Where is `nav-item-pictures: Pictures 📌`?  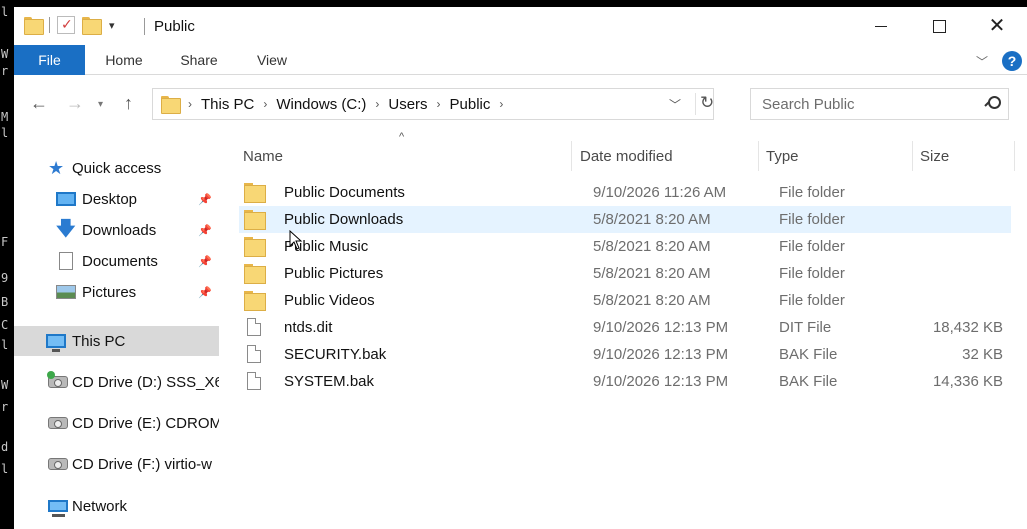
nav-item-pictures: Pictures 📌 is located at coordinates (116, 292).